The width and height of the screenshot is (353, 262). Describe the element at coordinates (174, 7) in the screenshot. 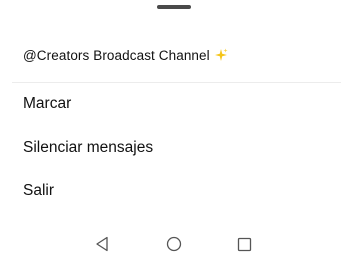

I see `drag-handle` at that location.